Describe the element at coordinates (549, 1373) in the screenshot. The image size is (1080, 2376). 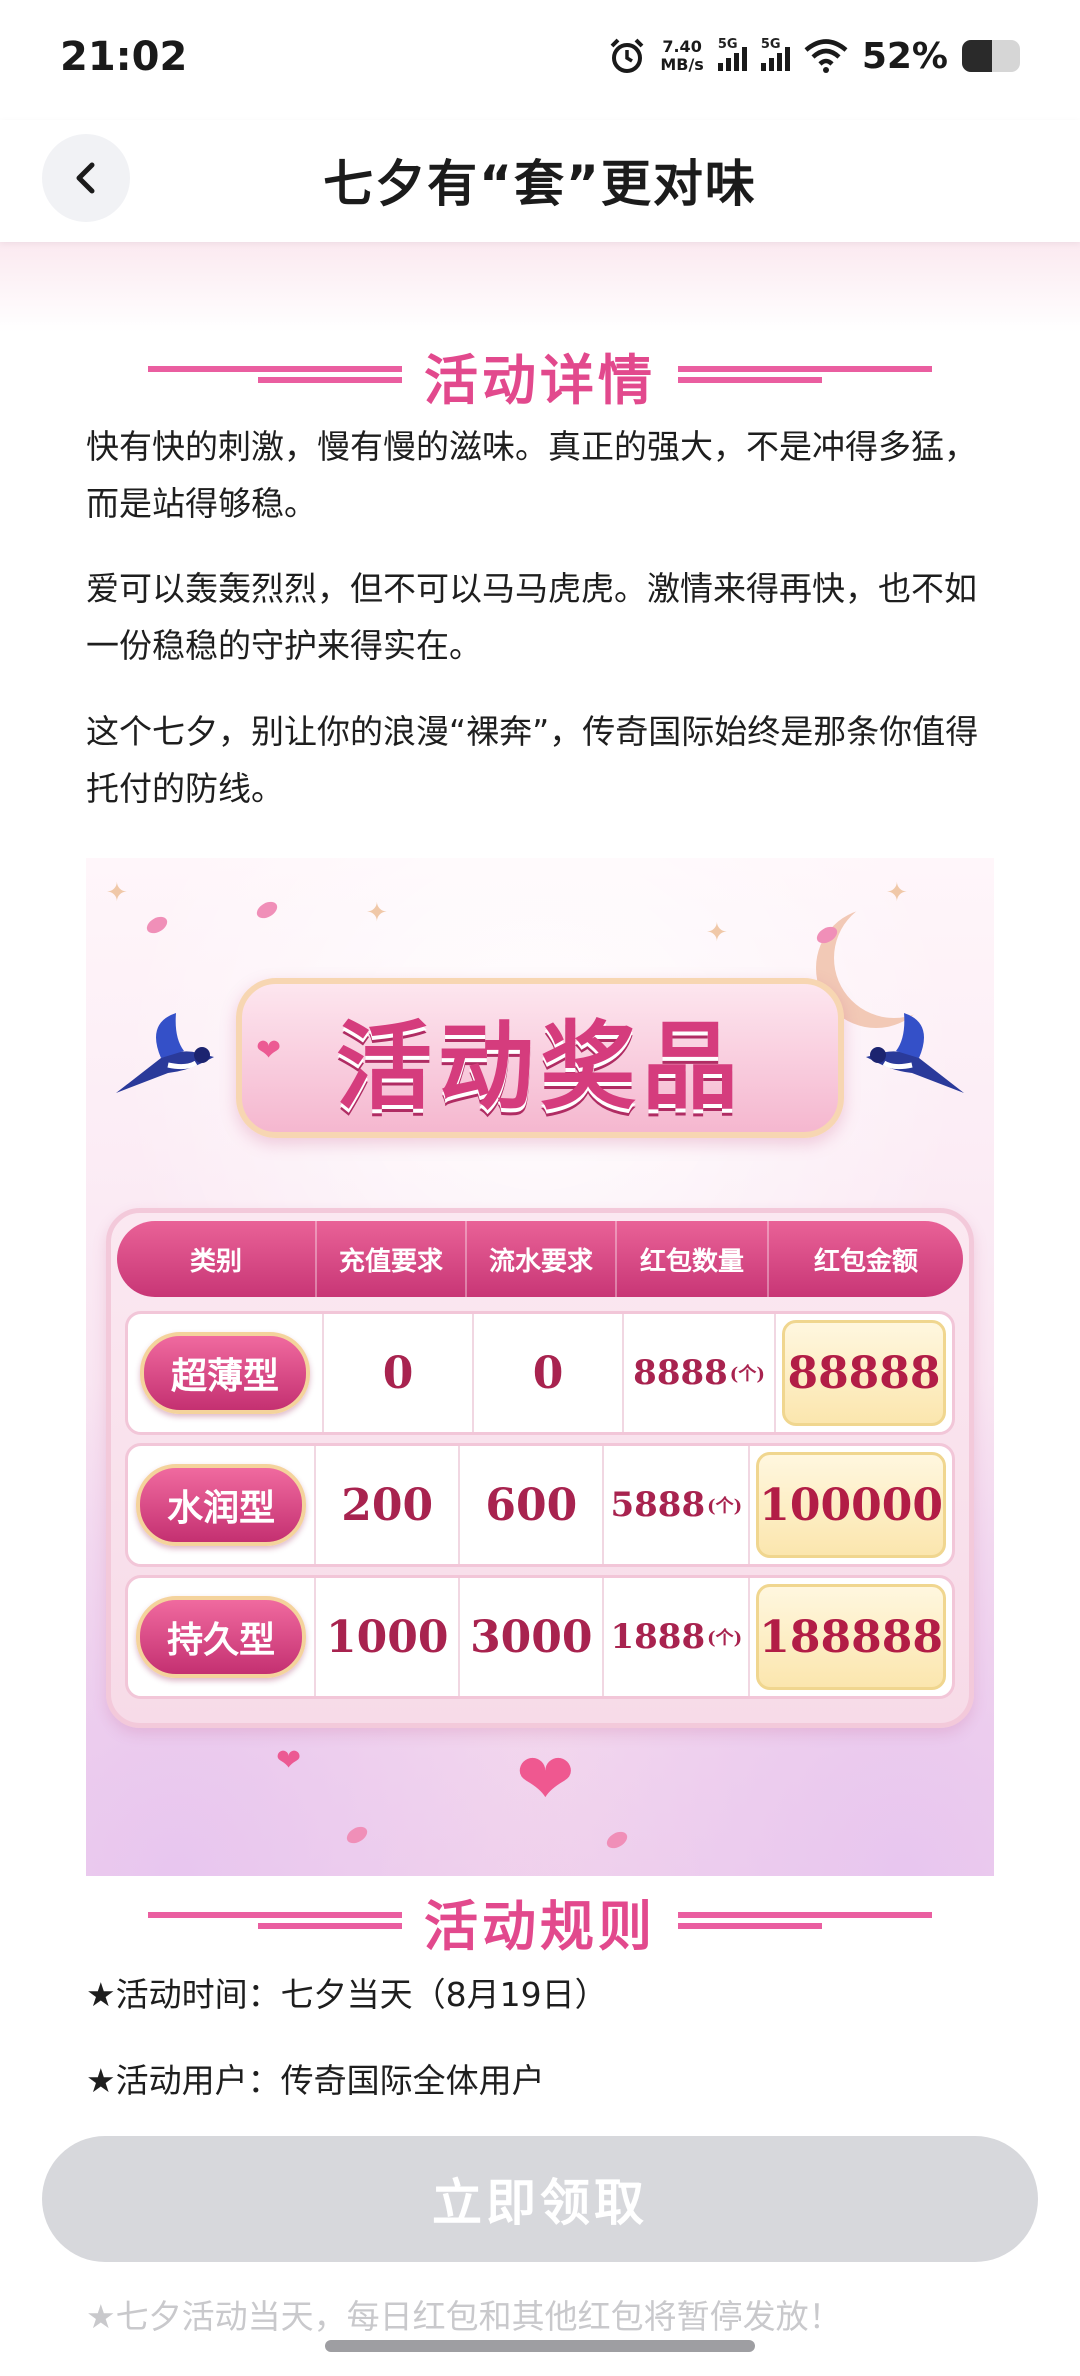
I see `turnover-cell: 0` at that location.